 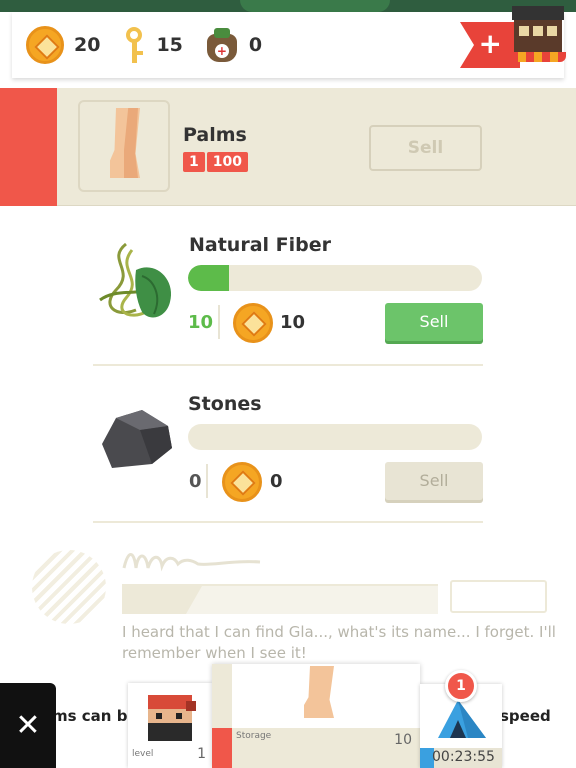 I want to click on natural-fiber-count: 10, so click(x=201, y=322).